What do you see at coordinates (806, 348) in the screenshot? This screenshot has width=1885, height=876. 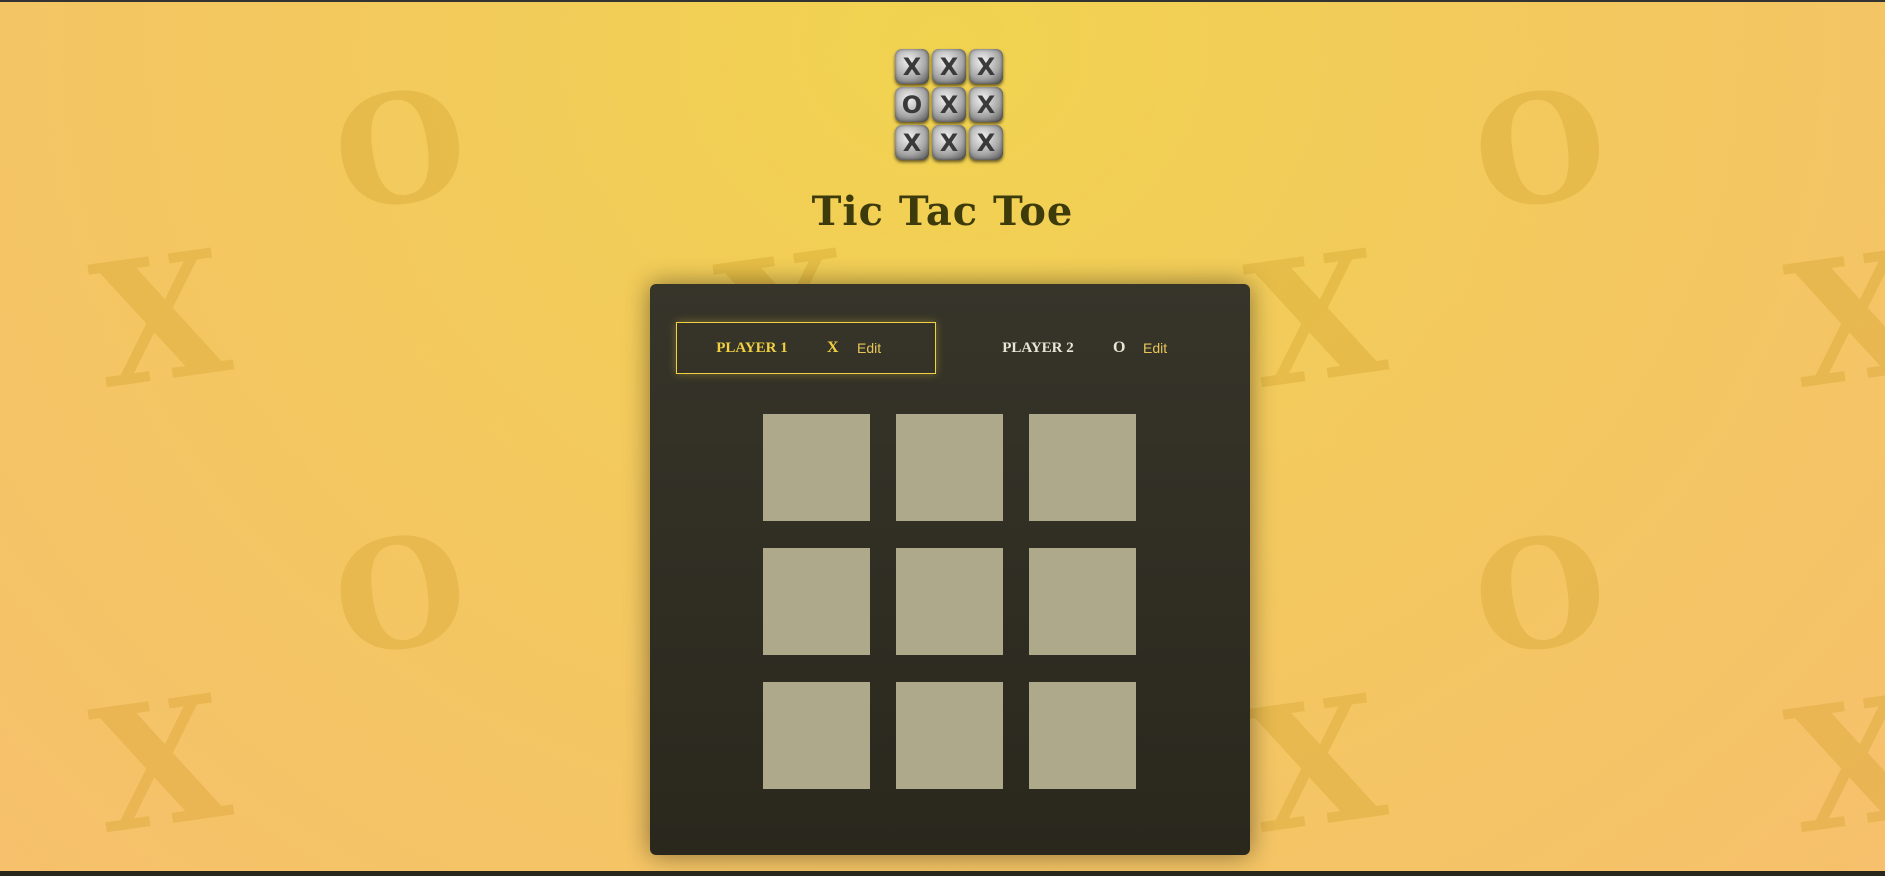 I see `player-1-card: PLAYER 1 X Edit` at bounding box center [806, 348].